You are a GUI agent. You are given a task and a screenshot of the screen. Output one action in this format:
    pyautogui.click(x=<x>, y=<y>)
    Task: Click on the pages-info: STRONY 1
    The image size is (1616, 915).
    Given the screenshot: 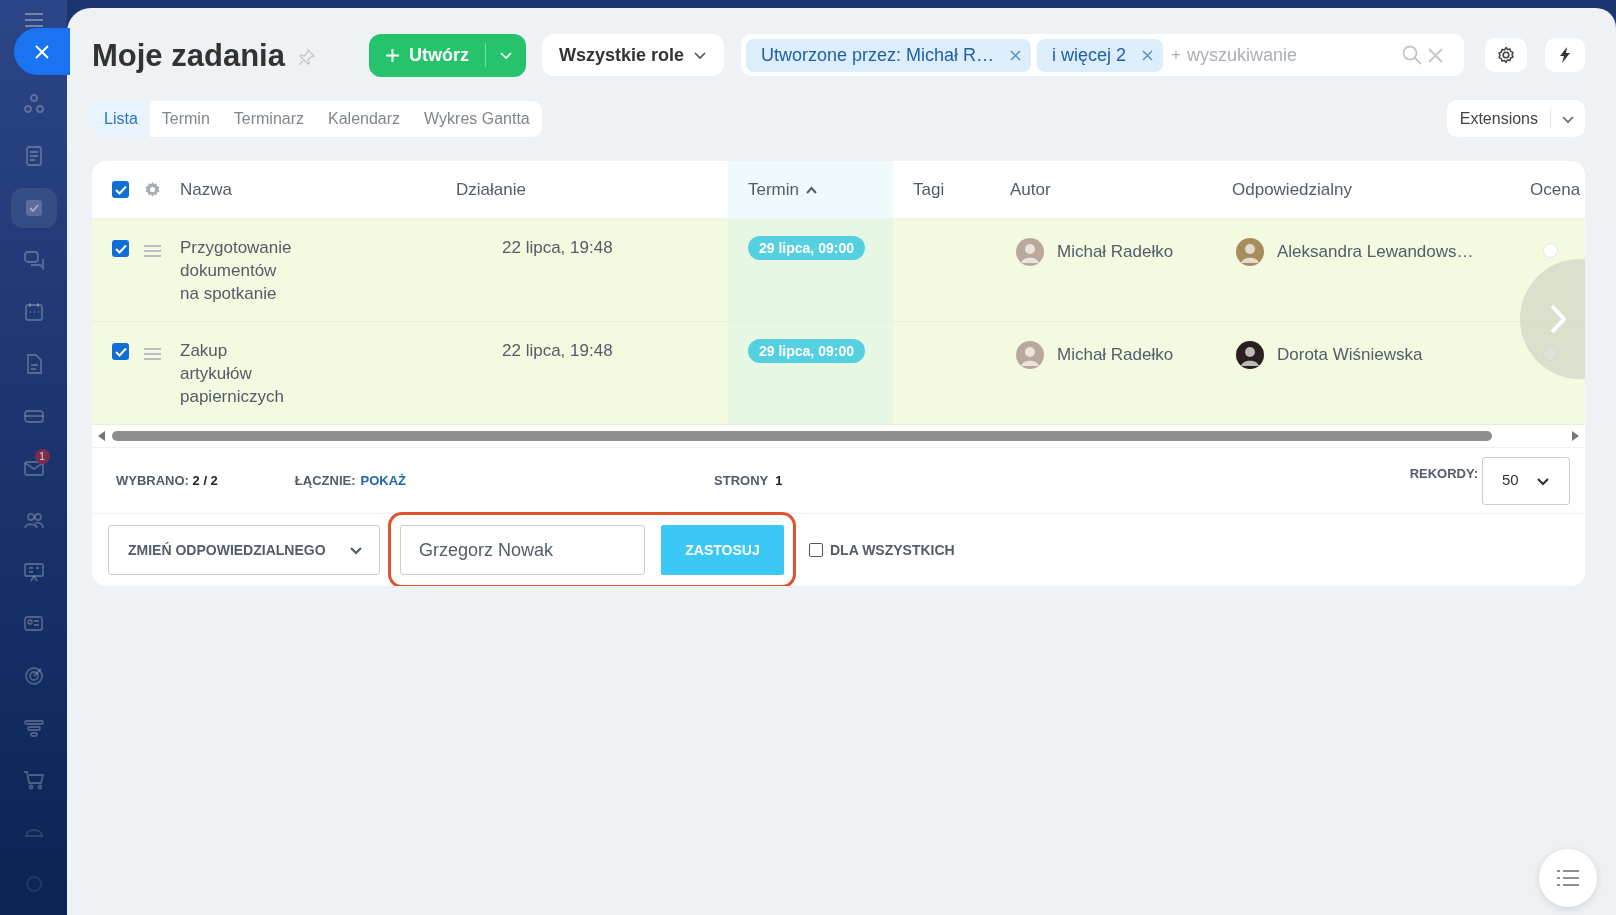 What is the action you would take?
    pyautogui.click(x=748, y=480)
    